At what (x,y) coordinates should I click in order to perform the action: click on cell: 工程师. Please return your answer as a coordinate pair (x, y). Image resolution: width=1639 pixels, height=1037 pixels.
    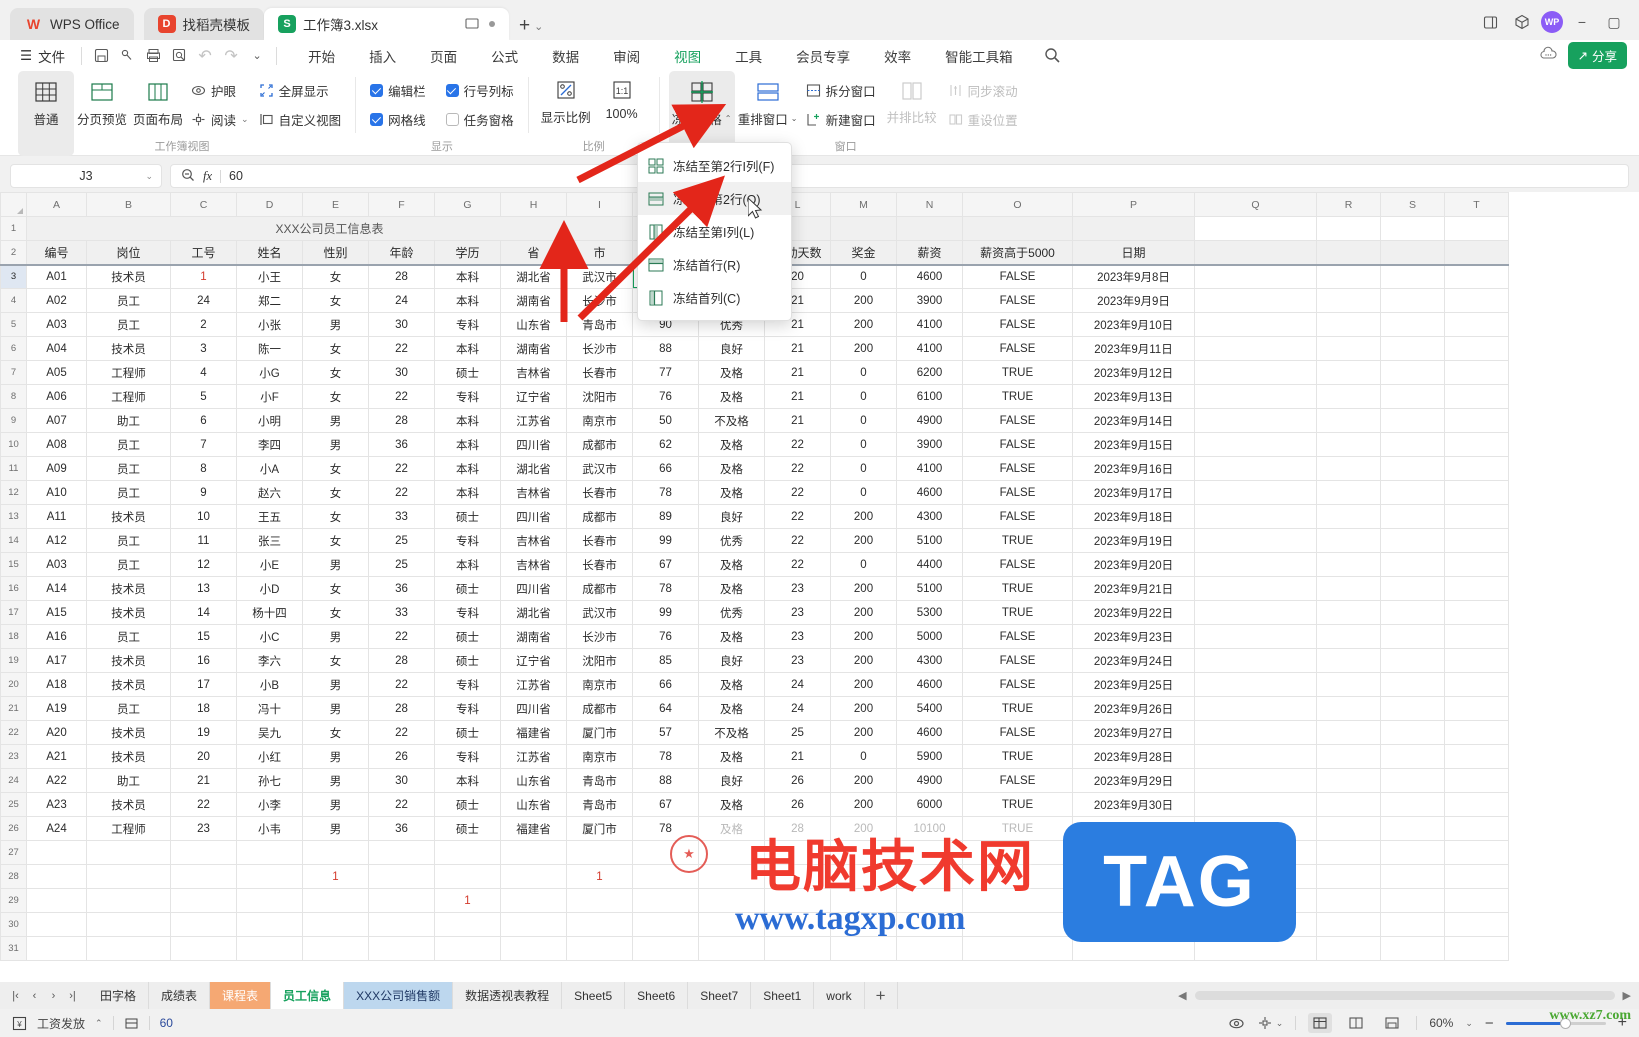
    Looking at the image, I should click on (128, 372).